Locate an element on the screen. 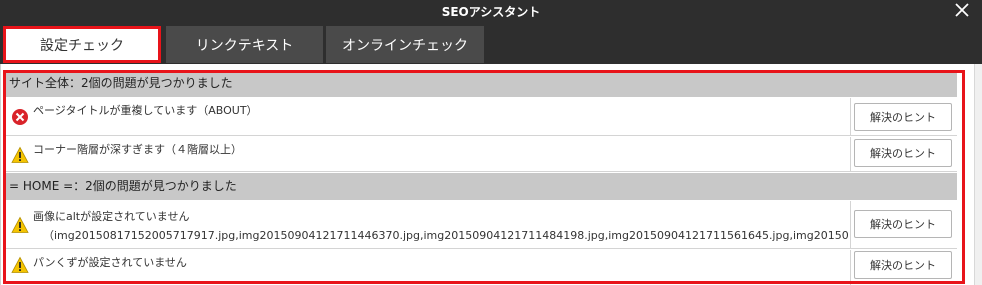  issue-row: コーナー階層が深すぎます（４階層以上） 解決のヒント is located at coordinates (481, 154).